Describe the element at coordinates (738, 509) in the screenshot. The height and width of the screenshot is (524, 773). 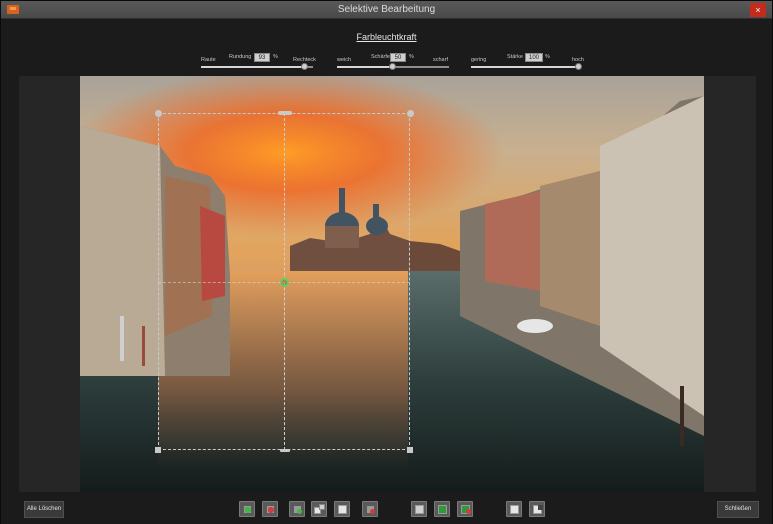
I see `close-button: Schließen` at that location.